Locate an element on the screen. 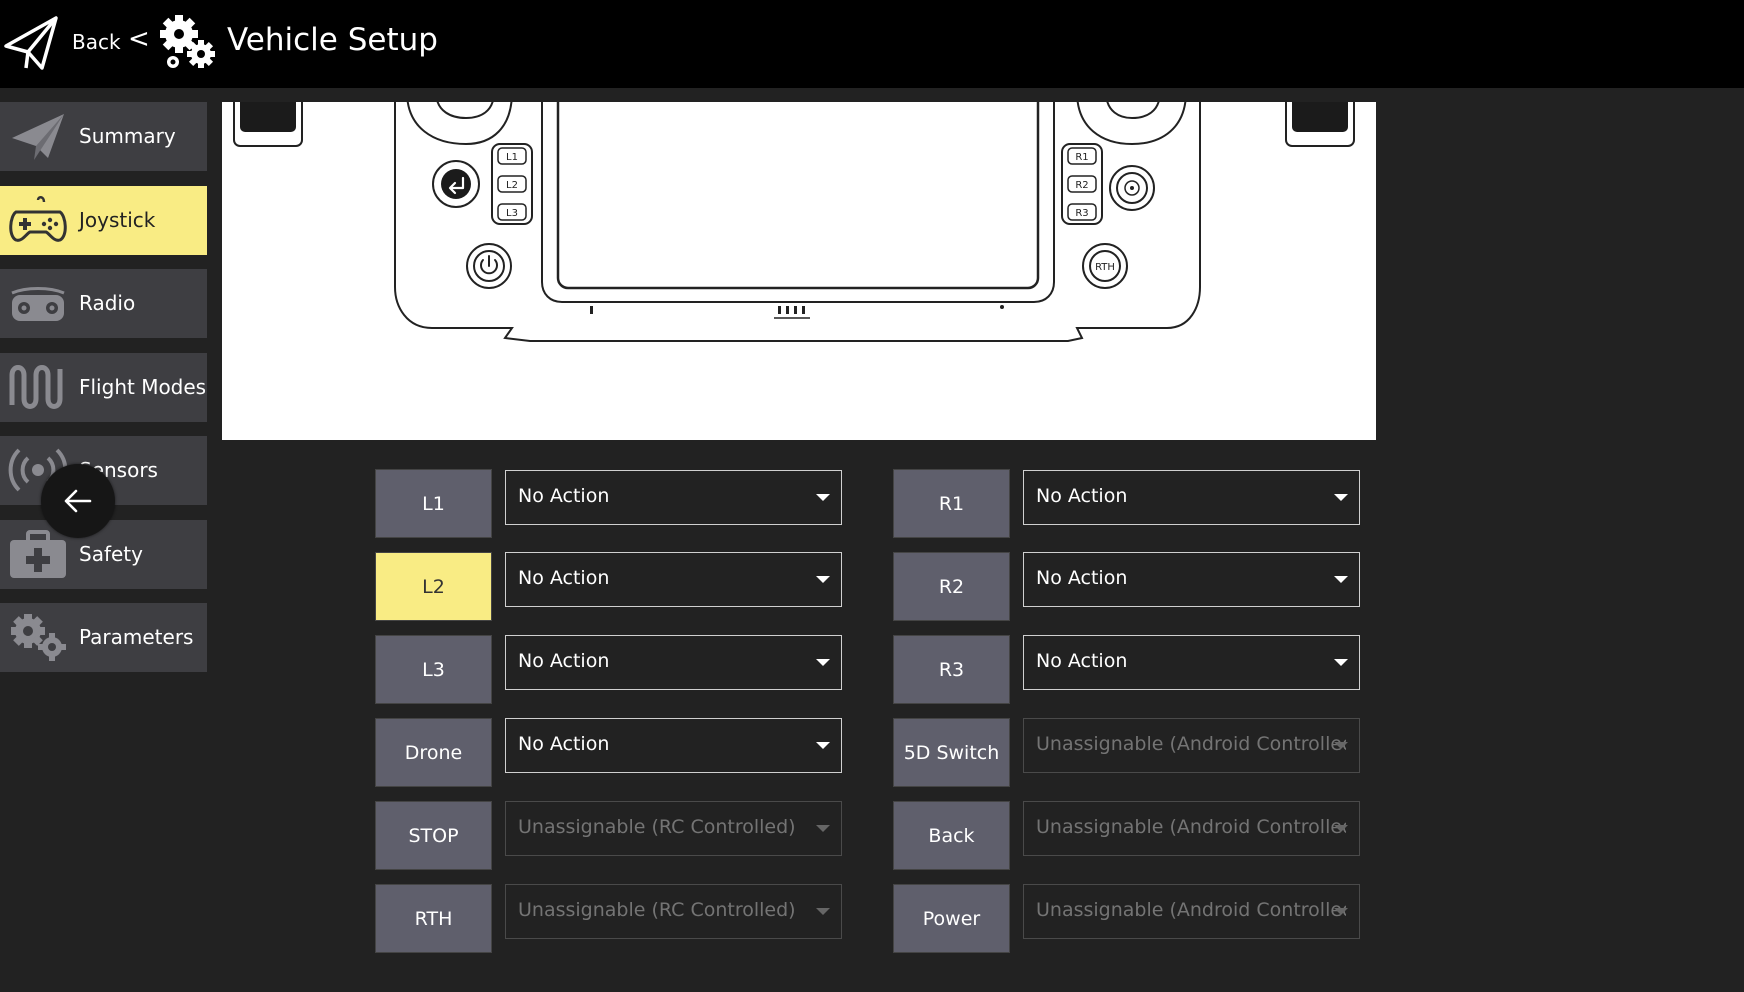  safety-kit-icon is located at coordinates (38, 554).